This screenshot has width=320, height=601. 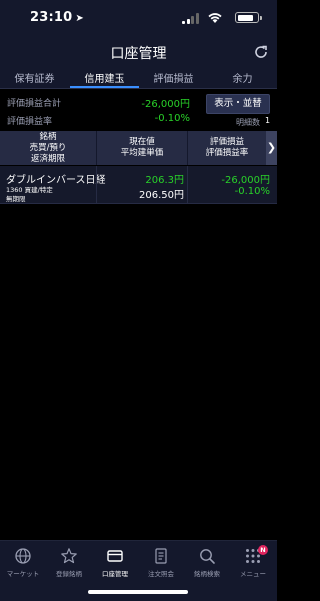 I want to click on header-pl: 評価損益, so click(x=226, y=142).